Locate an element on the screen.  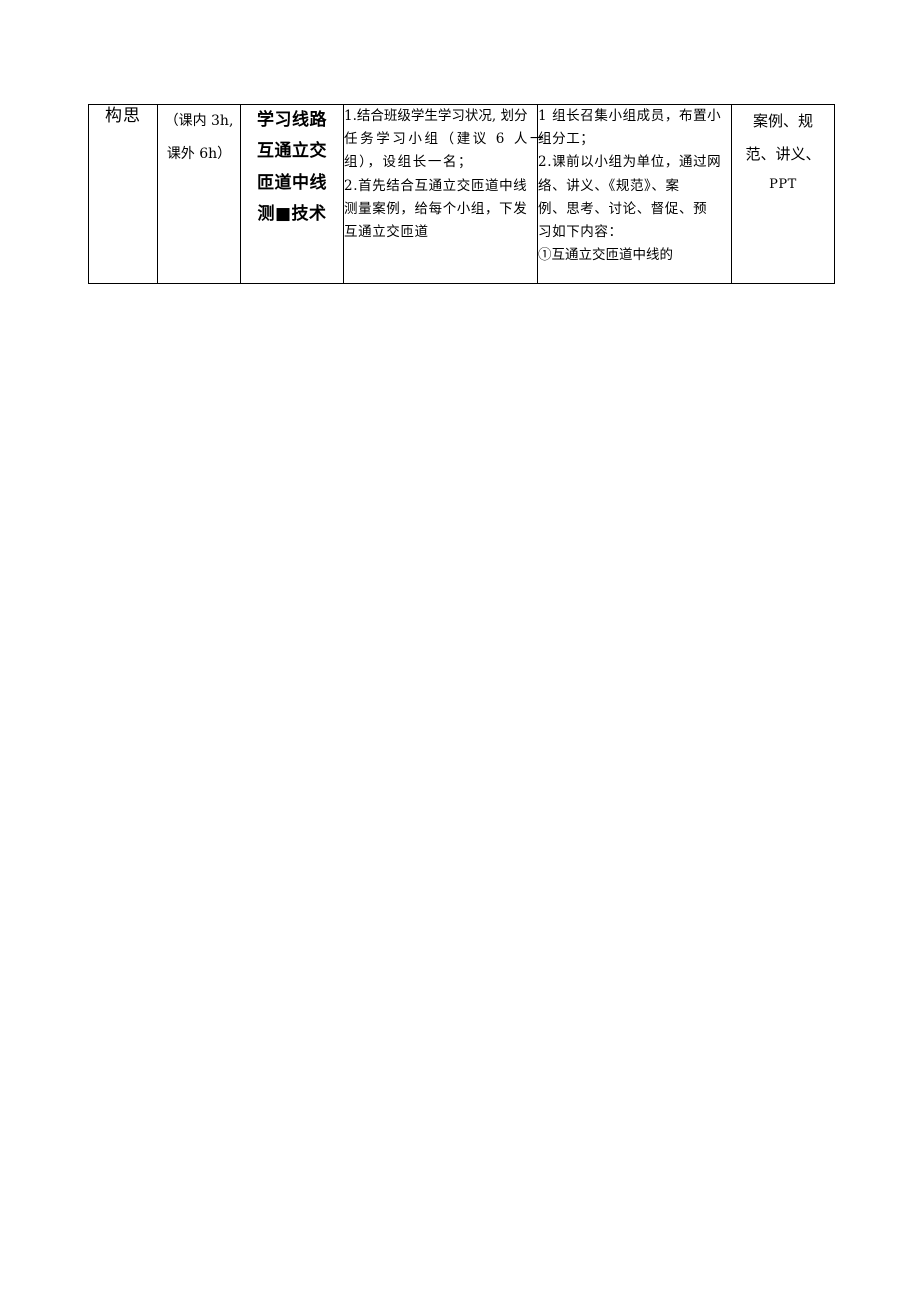
topic-line-1: 学习线路 is located at coordinates (292, 120).